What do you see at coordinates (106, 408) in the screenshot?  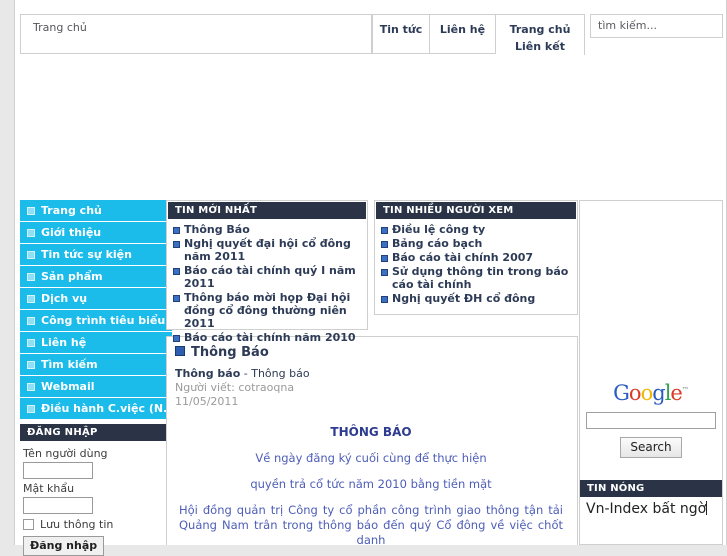 I see `sidebar-item-label: Điều hành C.việc (N.bộ)` at bounding box center [106, 408].